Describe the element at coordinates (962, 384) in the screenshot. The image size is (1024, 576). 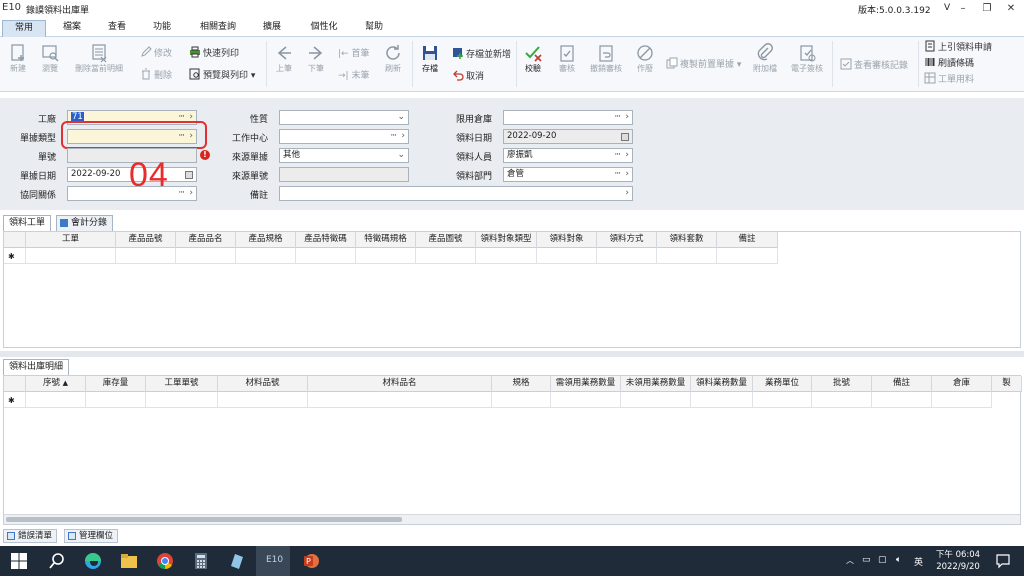
I see `col-header: 倉庫` at that location.